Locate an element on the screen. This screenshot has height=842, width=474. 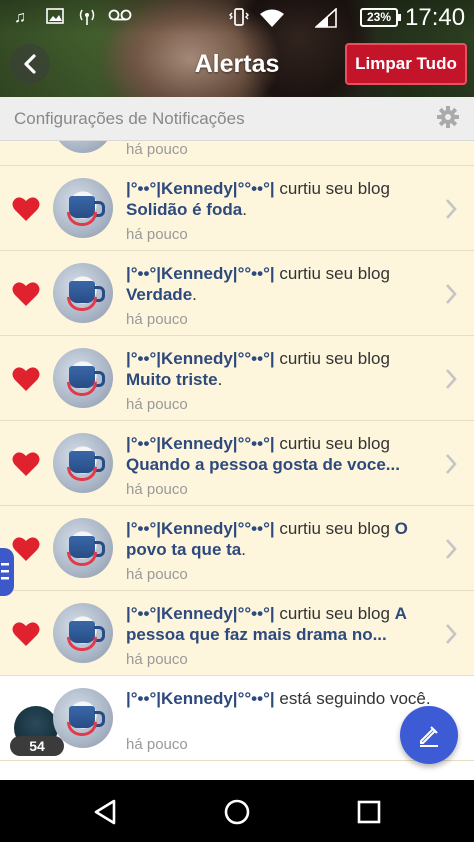
navigation-bar is located at coordinates (237, 811).